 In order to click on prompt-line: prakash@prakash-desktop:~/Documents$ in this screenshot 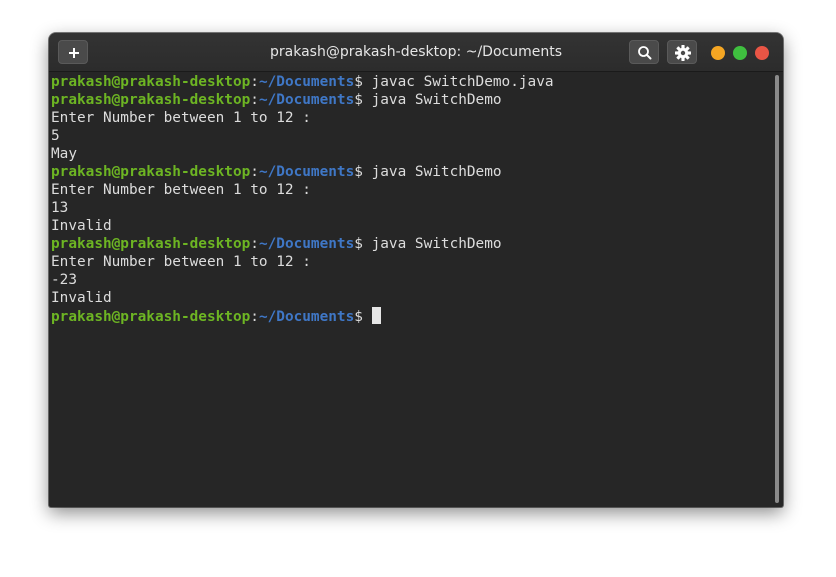, I will do `click(411, 316)`.